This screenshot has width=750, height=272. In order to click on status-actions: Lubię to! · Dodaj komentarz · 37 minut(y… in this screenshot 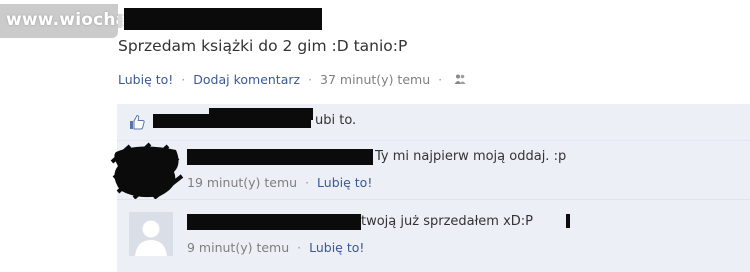, I will do `click(292, 79)`.